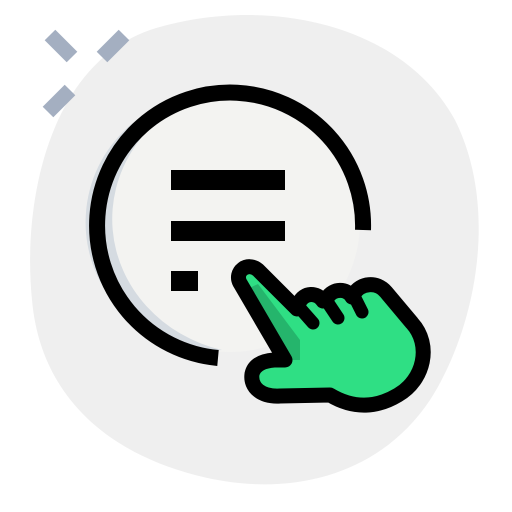 This screenshot has width=512, height=512. I want to click on finger-crease, so click(358, 304).